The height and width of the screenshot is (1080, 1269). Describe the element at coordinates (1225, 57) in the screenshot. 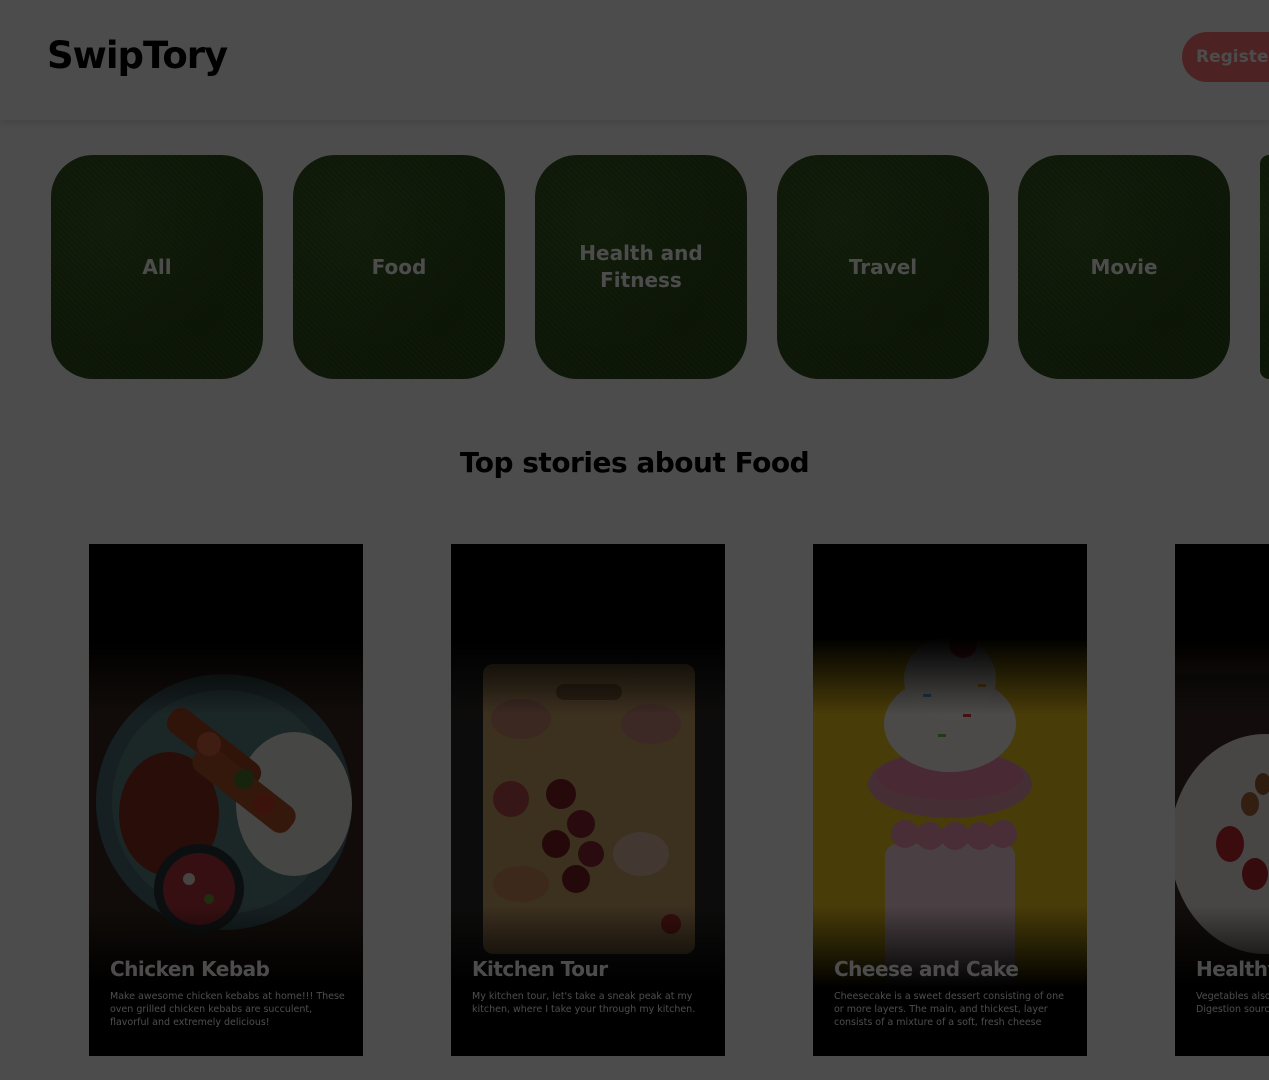

I see `register-button: Register Now` at that location.